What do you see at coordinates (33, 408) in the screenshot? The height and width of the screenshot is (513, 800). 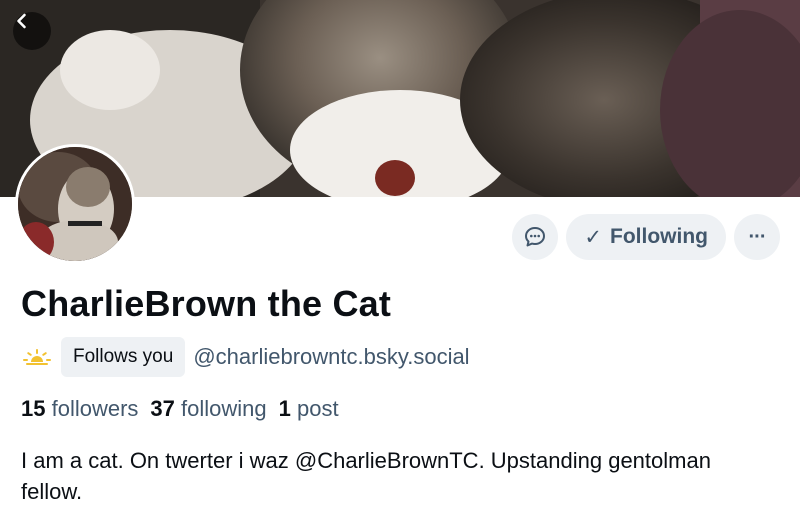 I see `followers-count: 15` at bounding box center [33, 408].